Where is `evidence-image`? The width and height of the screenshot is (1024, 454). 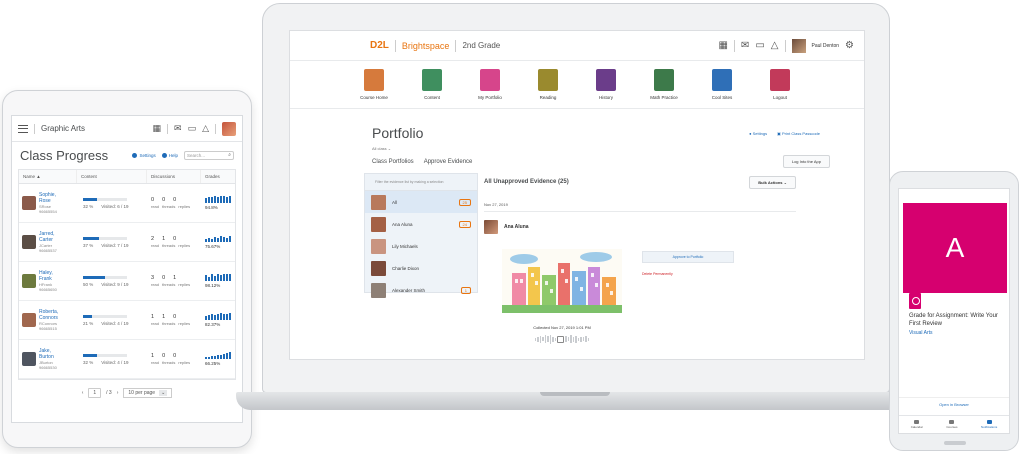
evidence-image is located at coordinates (562, 281).